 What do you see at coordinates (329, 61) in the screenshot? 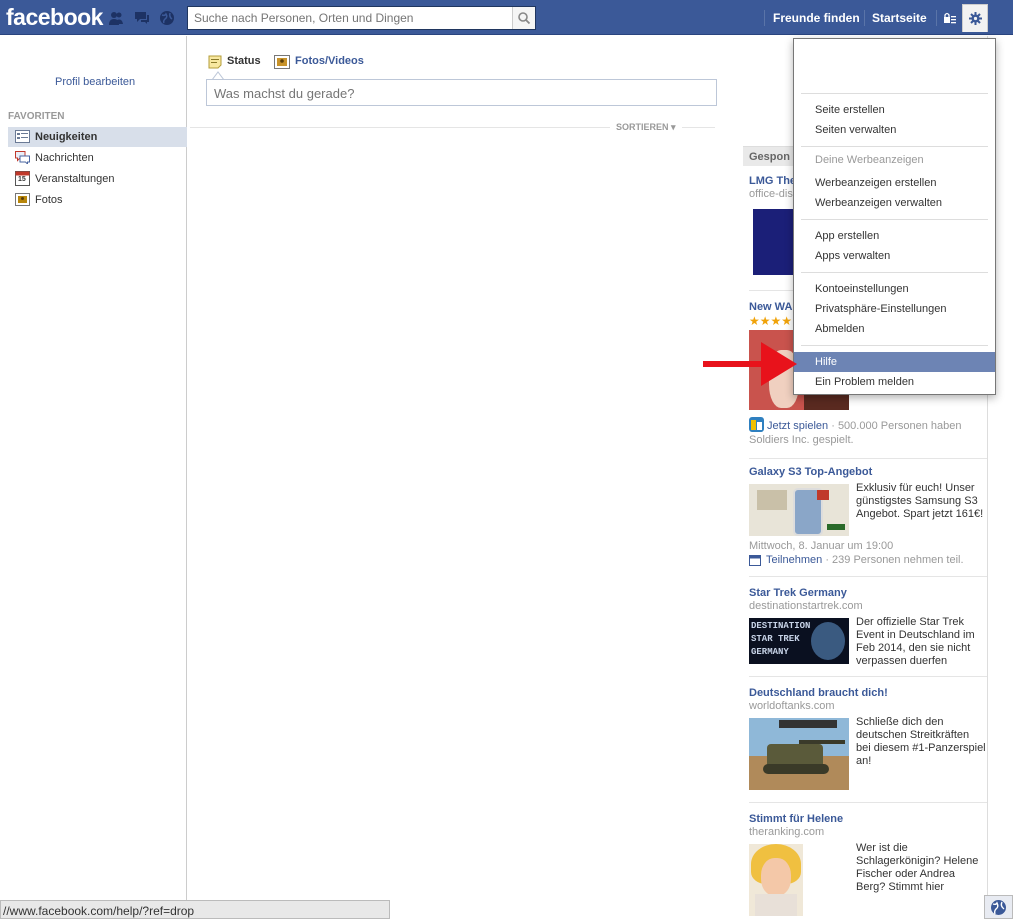
I see `composer-tab-photos: Fotos/Videos` at bounding box center [329, 61].